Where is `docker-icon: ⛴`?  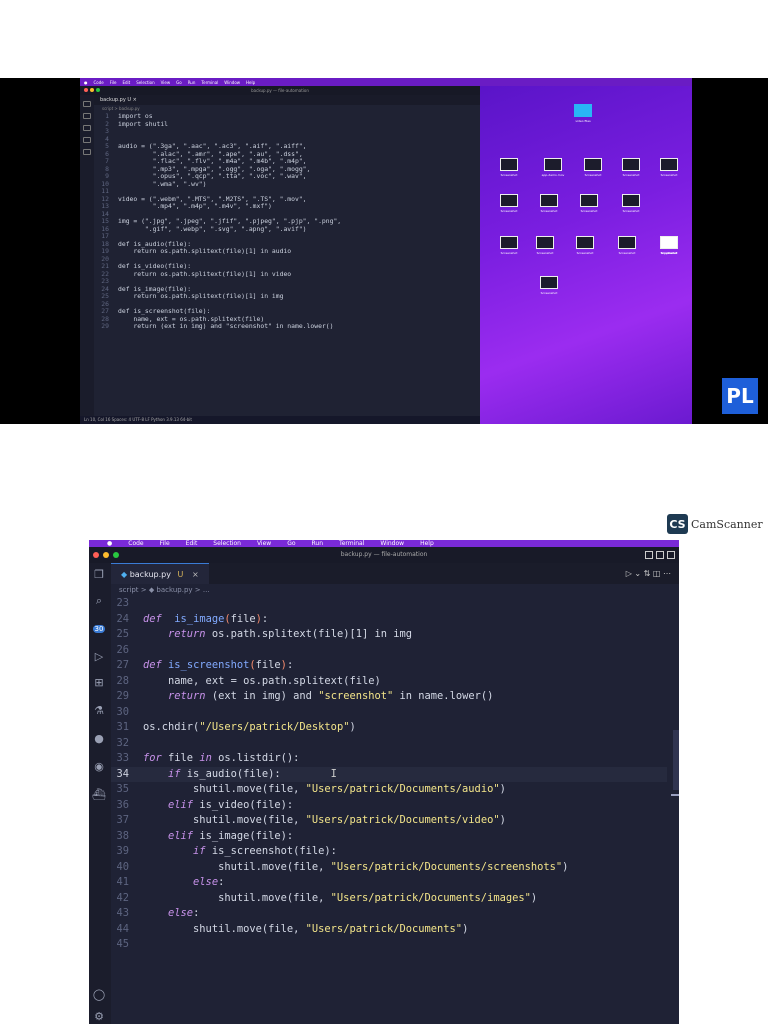
docker-icon: ⛴ is located at coordinates (99, 795).